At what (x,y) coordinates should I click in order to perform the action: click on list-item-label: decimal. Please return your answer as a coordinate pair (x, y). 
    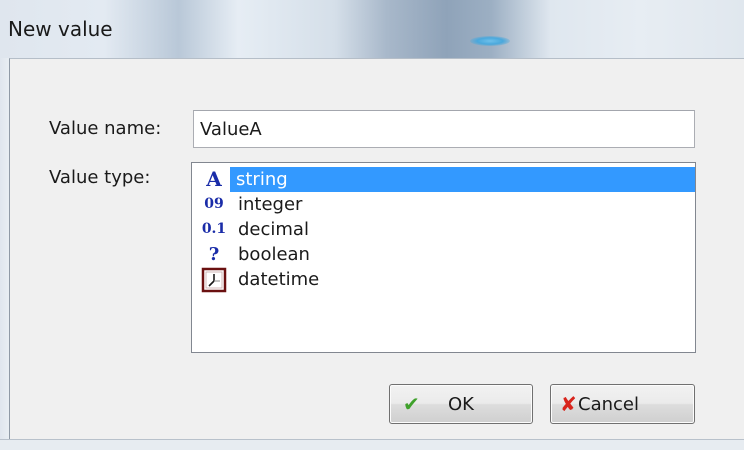
    Looking at the image, I should click on (273, 229).